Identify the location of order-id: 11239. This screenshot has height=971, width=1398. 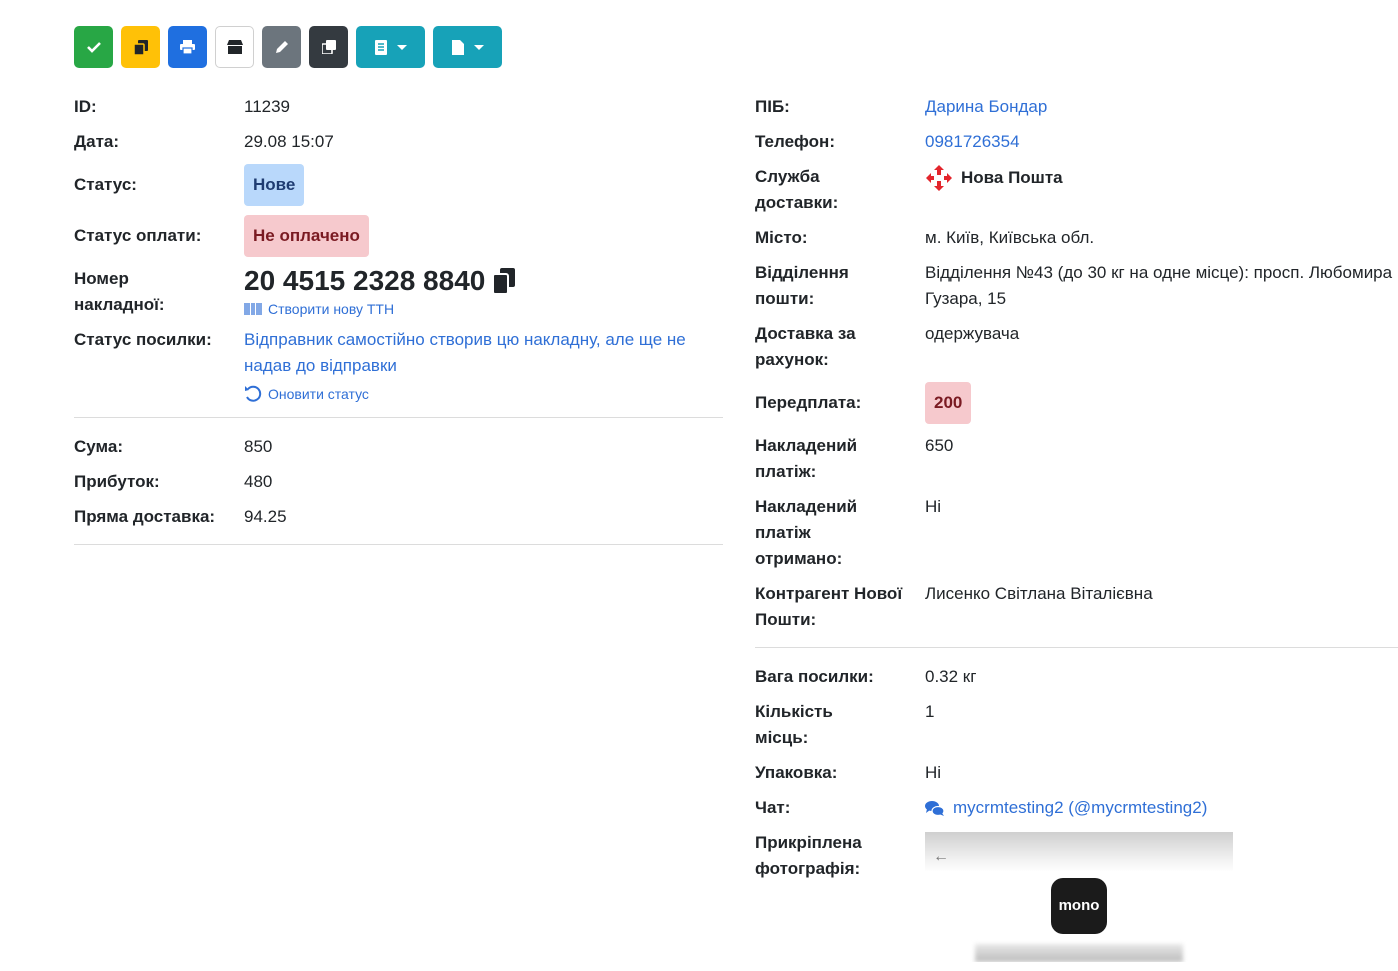
(267, 106).